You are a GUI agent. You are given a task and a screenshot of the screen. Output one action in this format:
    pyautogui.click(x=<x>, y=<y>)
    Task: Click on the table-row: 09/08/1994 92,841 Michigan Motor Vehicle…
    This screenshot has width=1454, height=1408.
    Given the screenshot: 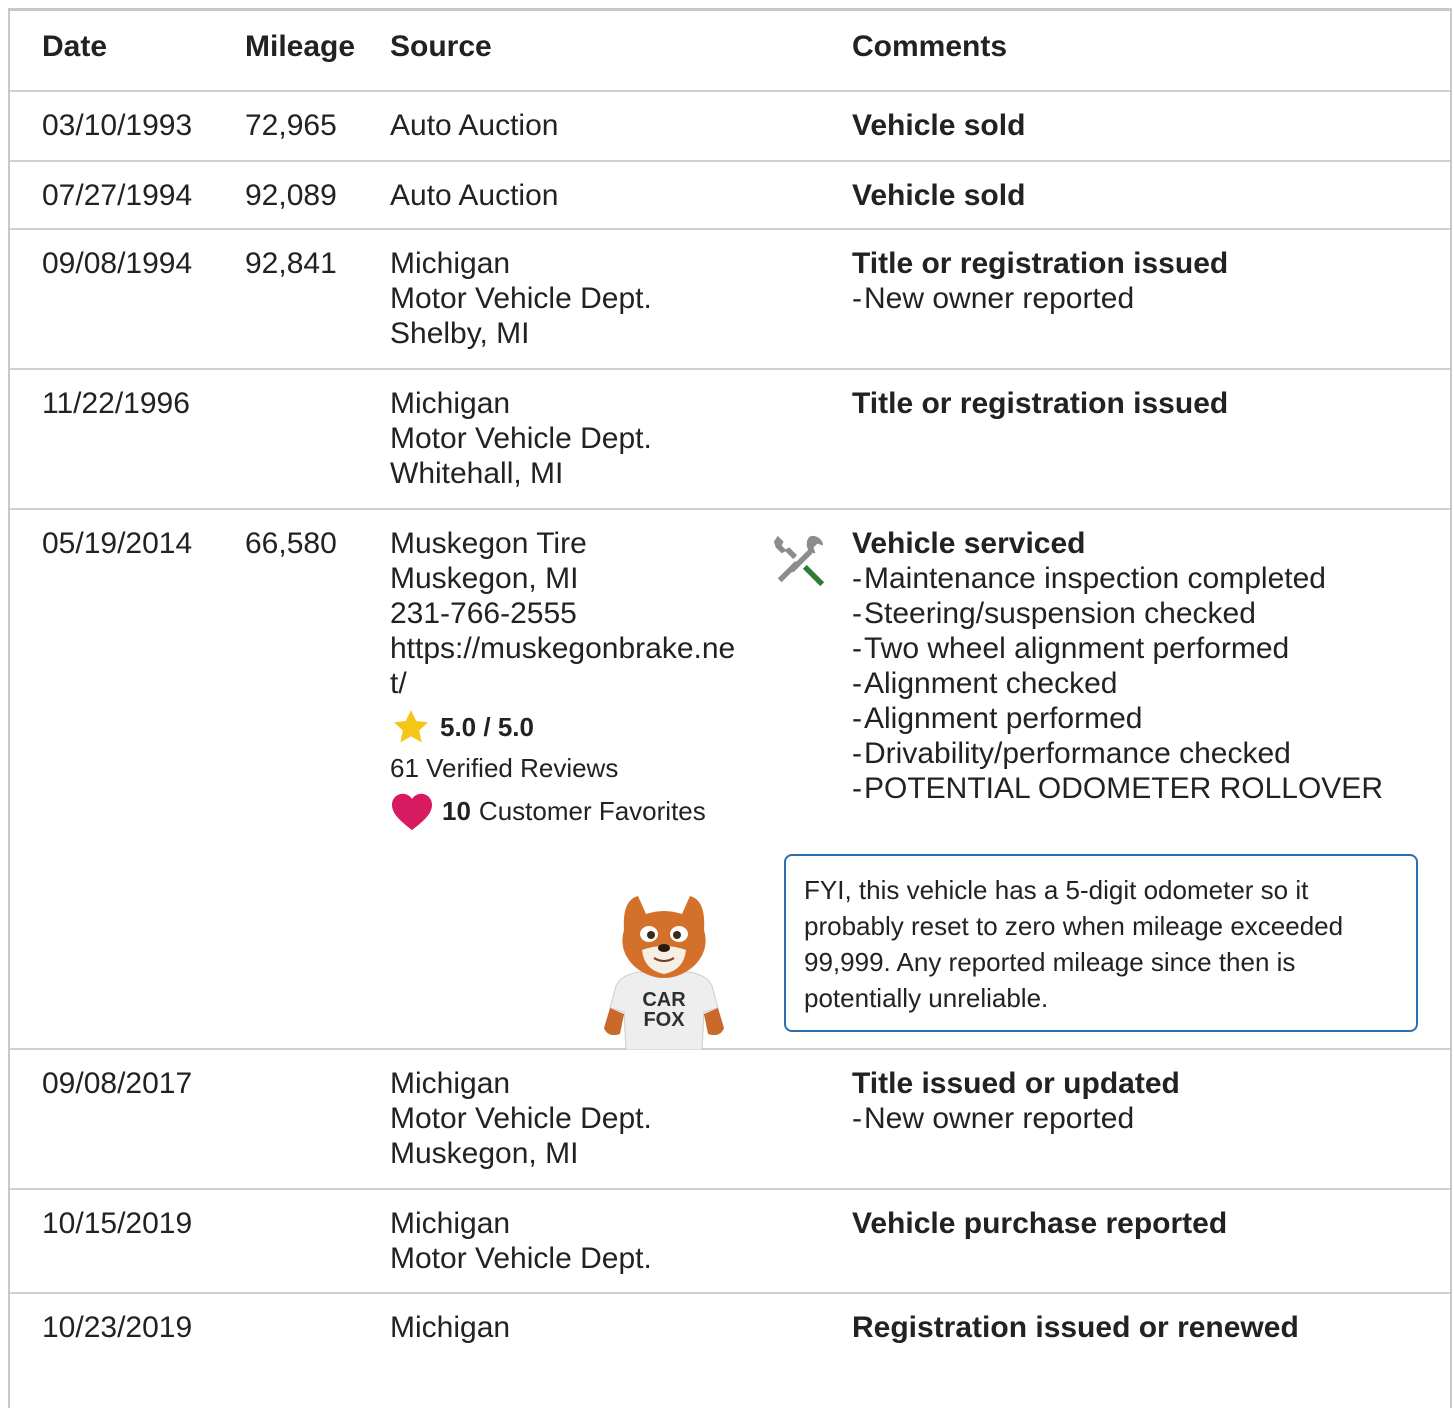 What is the action you would take?
    pyautogui.click(x=730, y=300)
    